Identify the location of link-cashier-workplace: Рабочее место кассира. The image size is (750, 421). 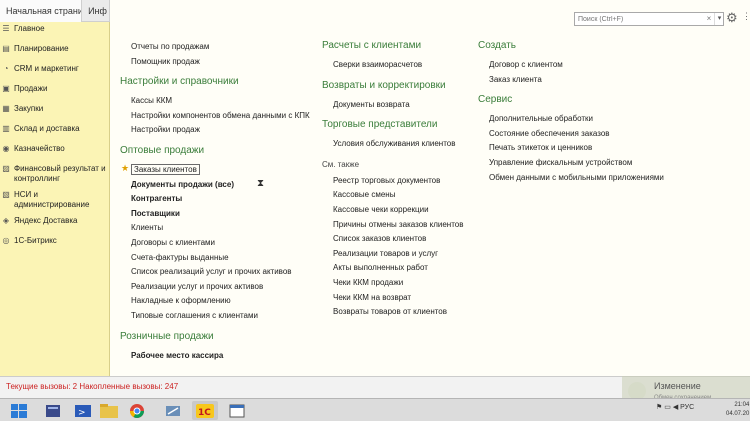
(220, 356).